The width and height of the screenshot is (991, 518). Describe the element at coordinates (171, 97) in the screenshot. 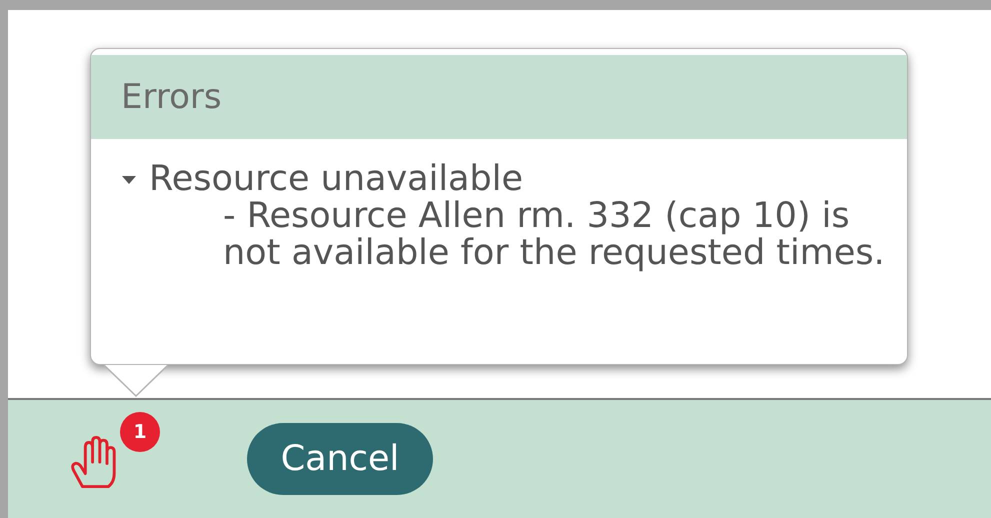

I see `popover-title: Errors` at that location.